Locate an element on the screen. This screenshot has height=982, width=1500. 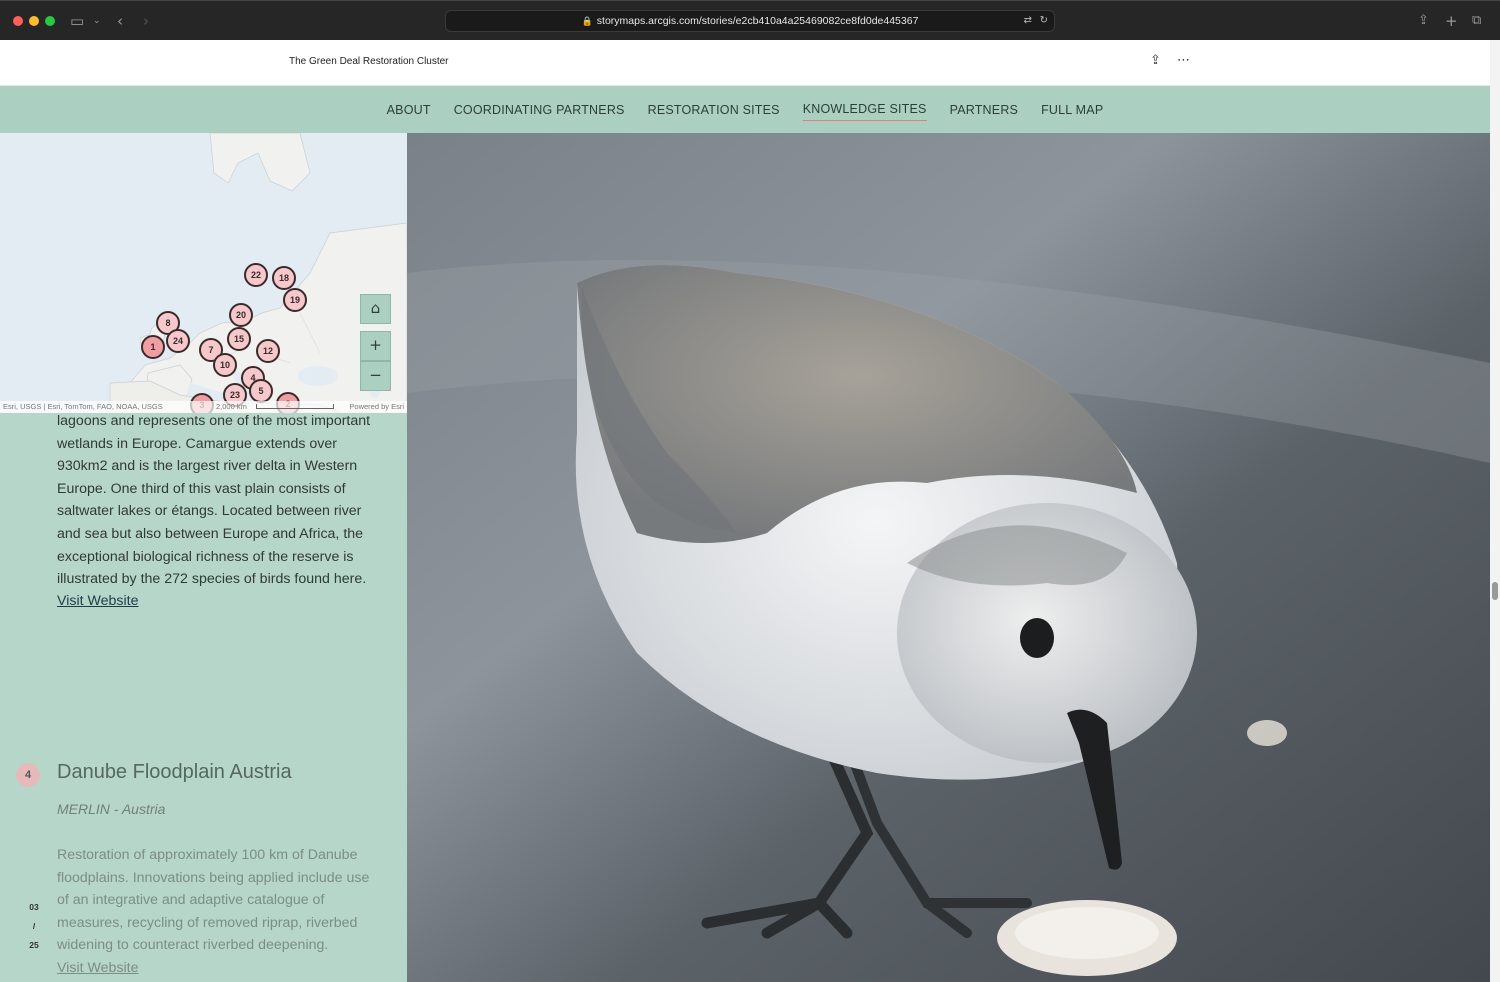
slide-counter-current: 03 is located at coordinates (34, 907).